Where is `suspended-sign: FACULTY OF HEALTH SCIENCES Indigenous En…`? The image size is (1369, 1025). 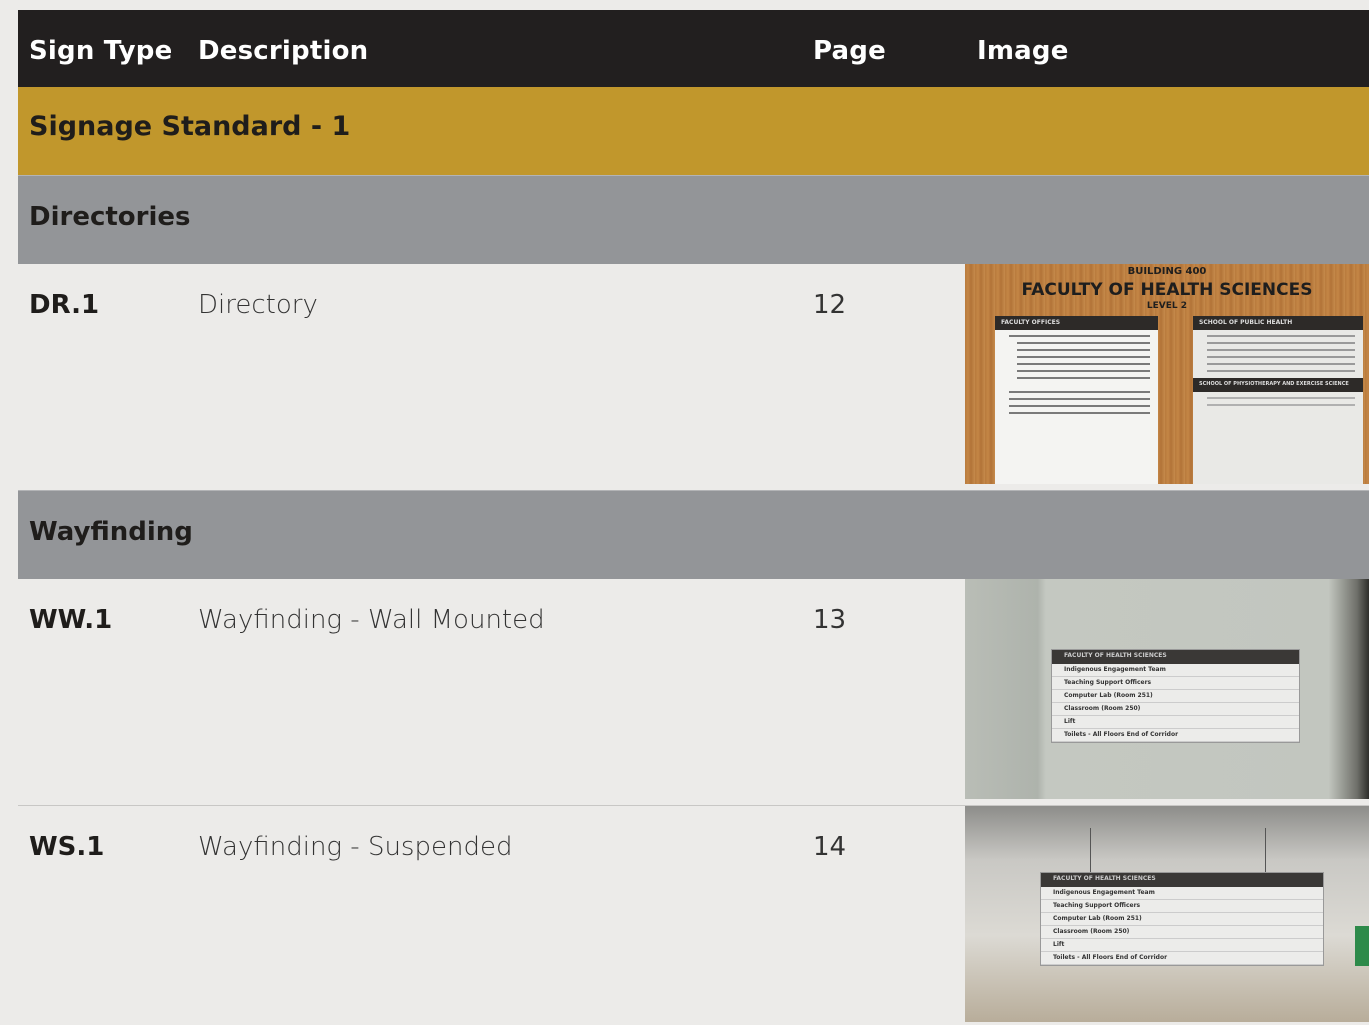 suspended-sign: FACULTY OF HEALTH SCIENCES Indigenous En… is located at coordinates (1182, 919).